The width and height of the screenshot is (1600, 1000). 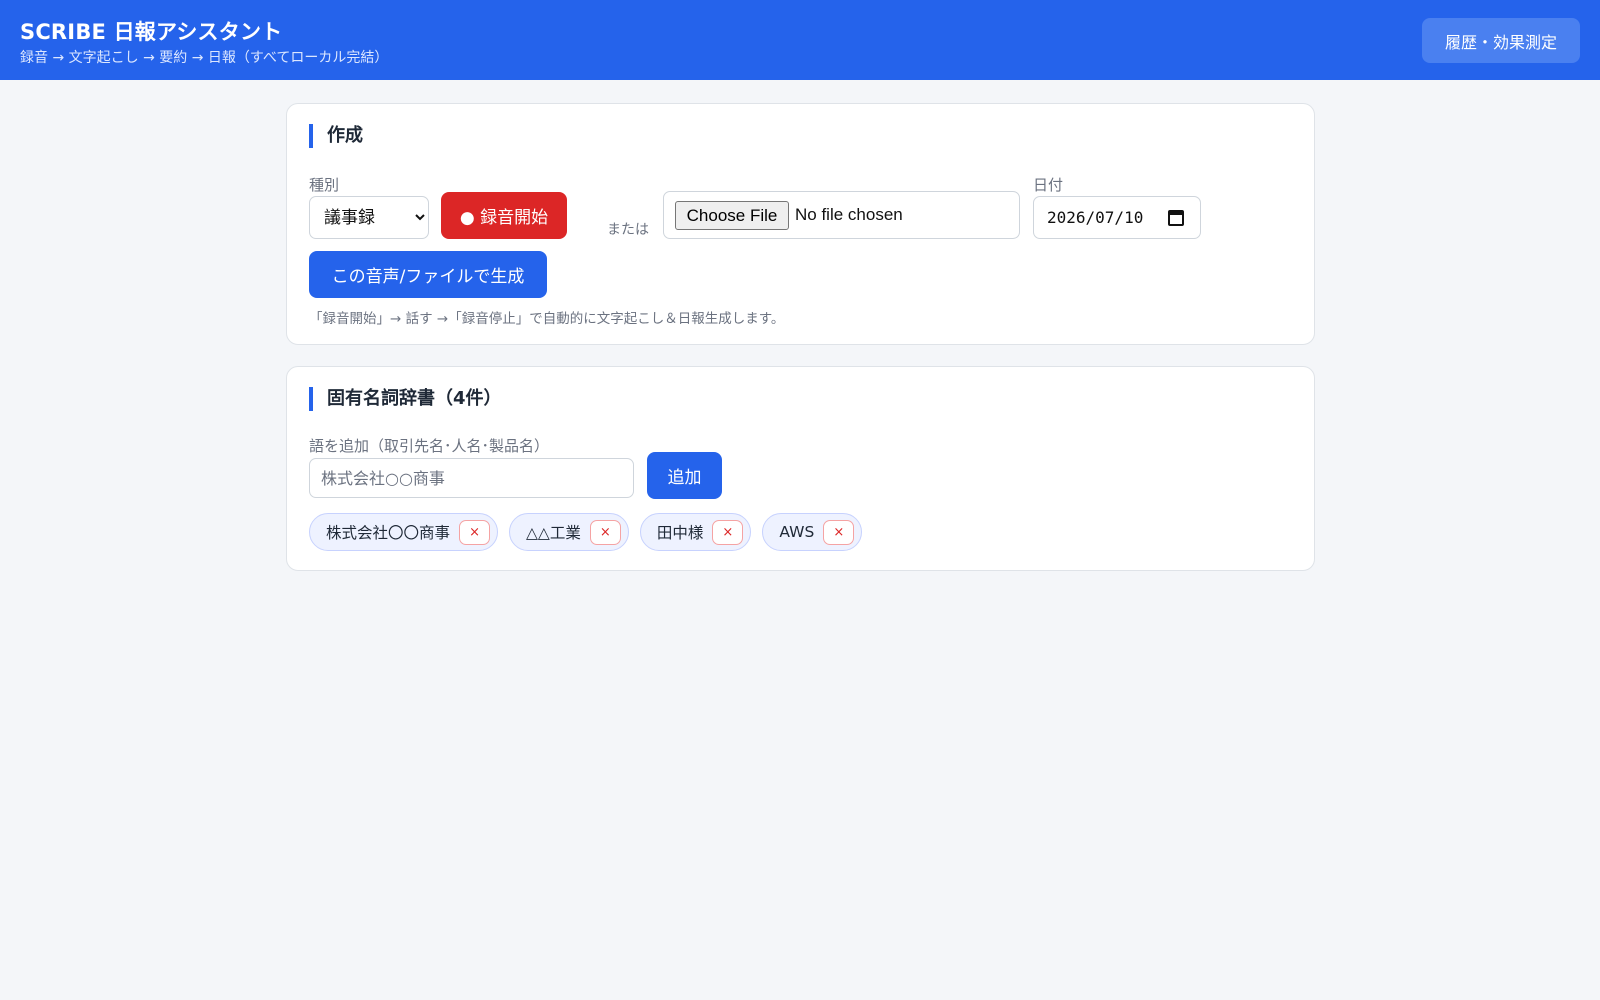 I want to click on app-subtitle: 録音 → 文字起こし → 要約 → 日報（すべてローカル完結）, so click(x=204, y=58).